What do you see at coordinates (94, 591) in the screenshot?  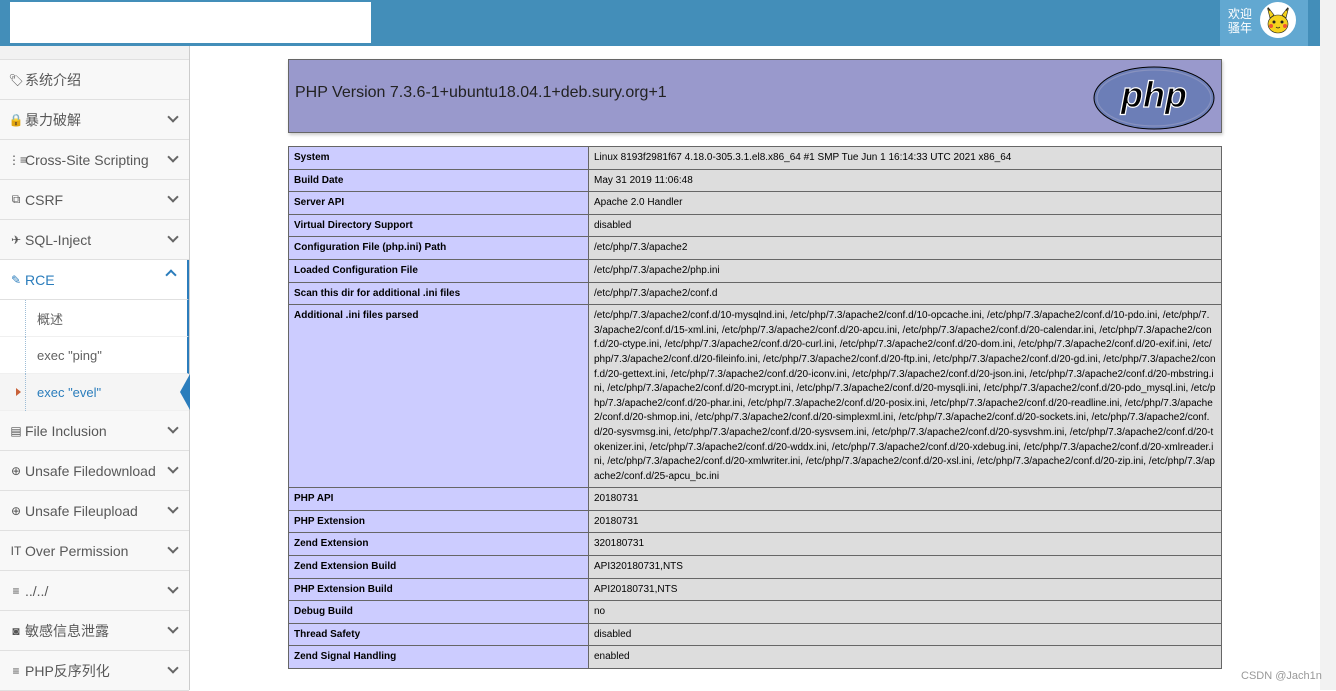 I see `sidebar-item: ≡ ../../` at bounding box center [94, 591].